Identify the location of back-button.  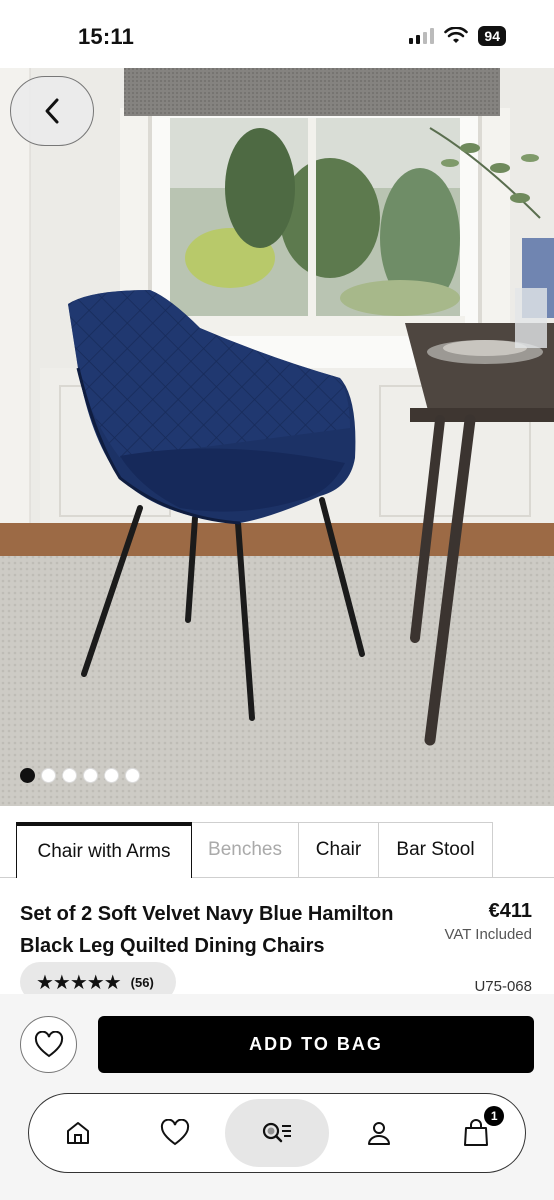
(52, 111).